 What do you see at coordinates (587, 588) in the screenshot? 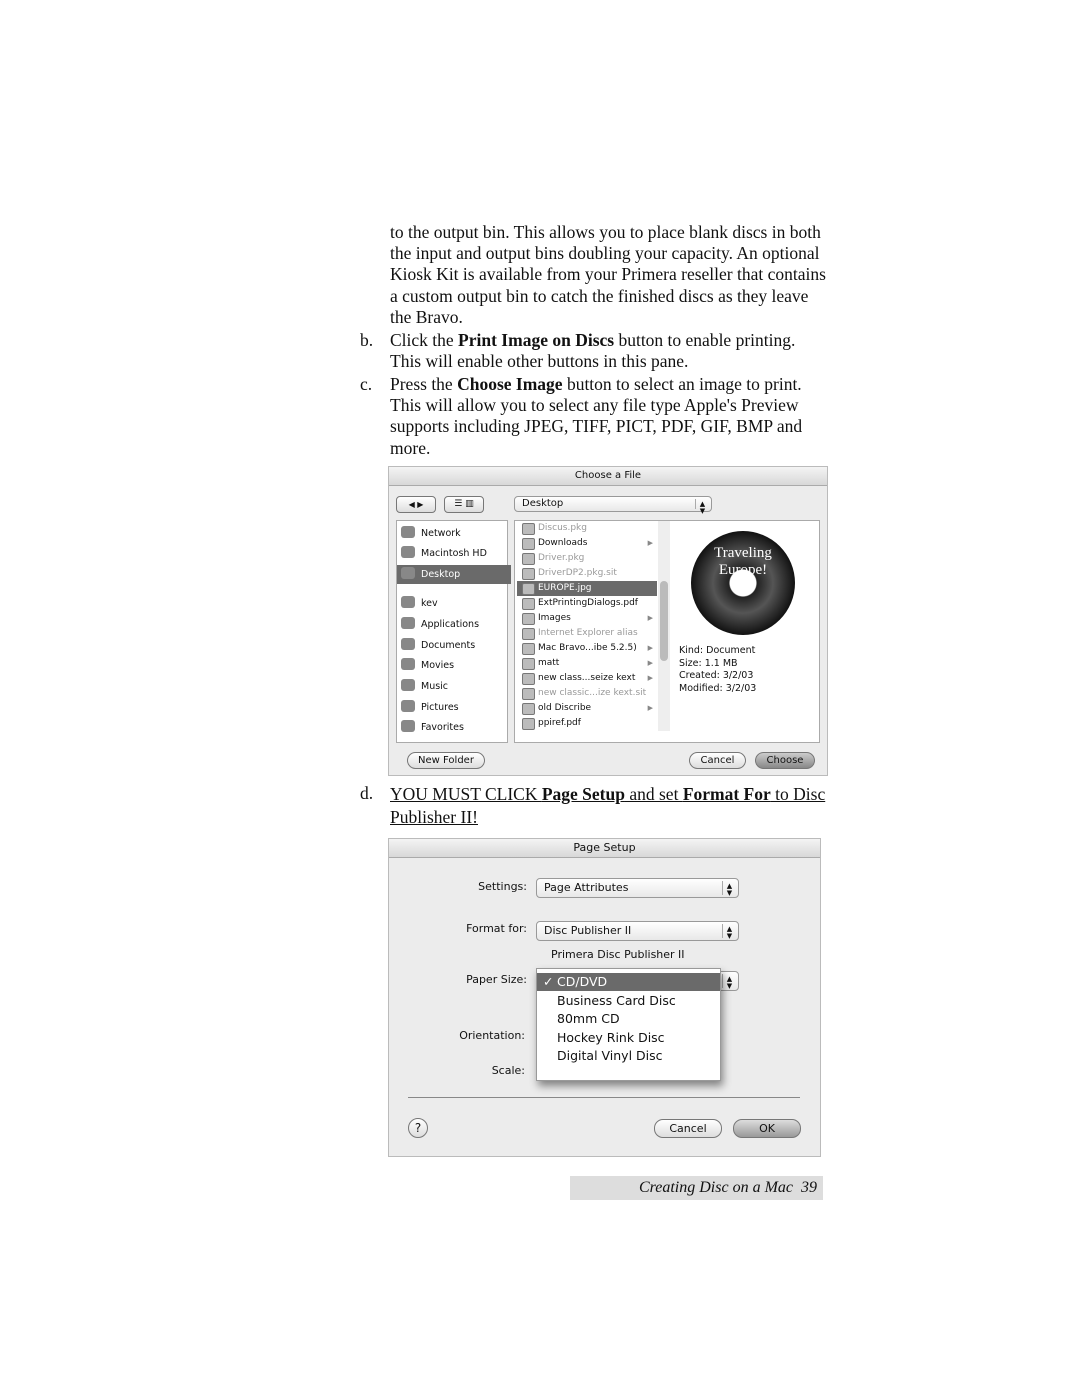
I see `file-row: EUROPE.jpg` at bounding box center [587, 588].